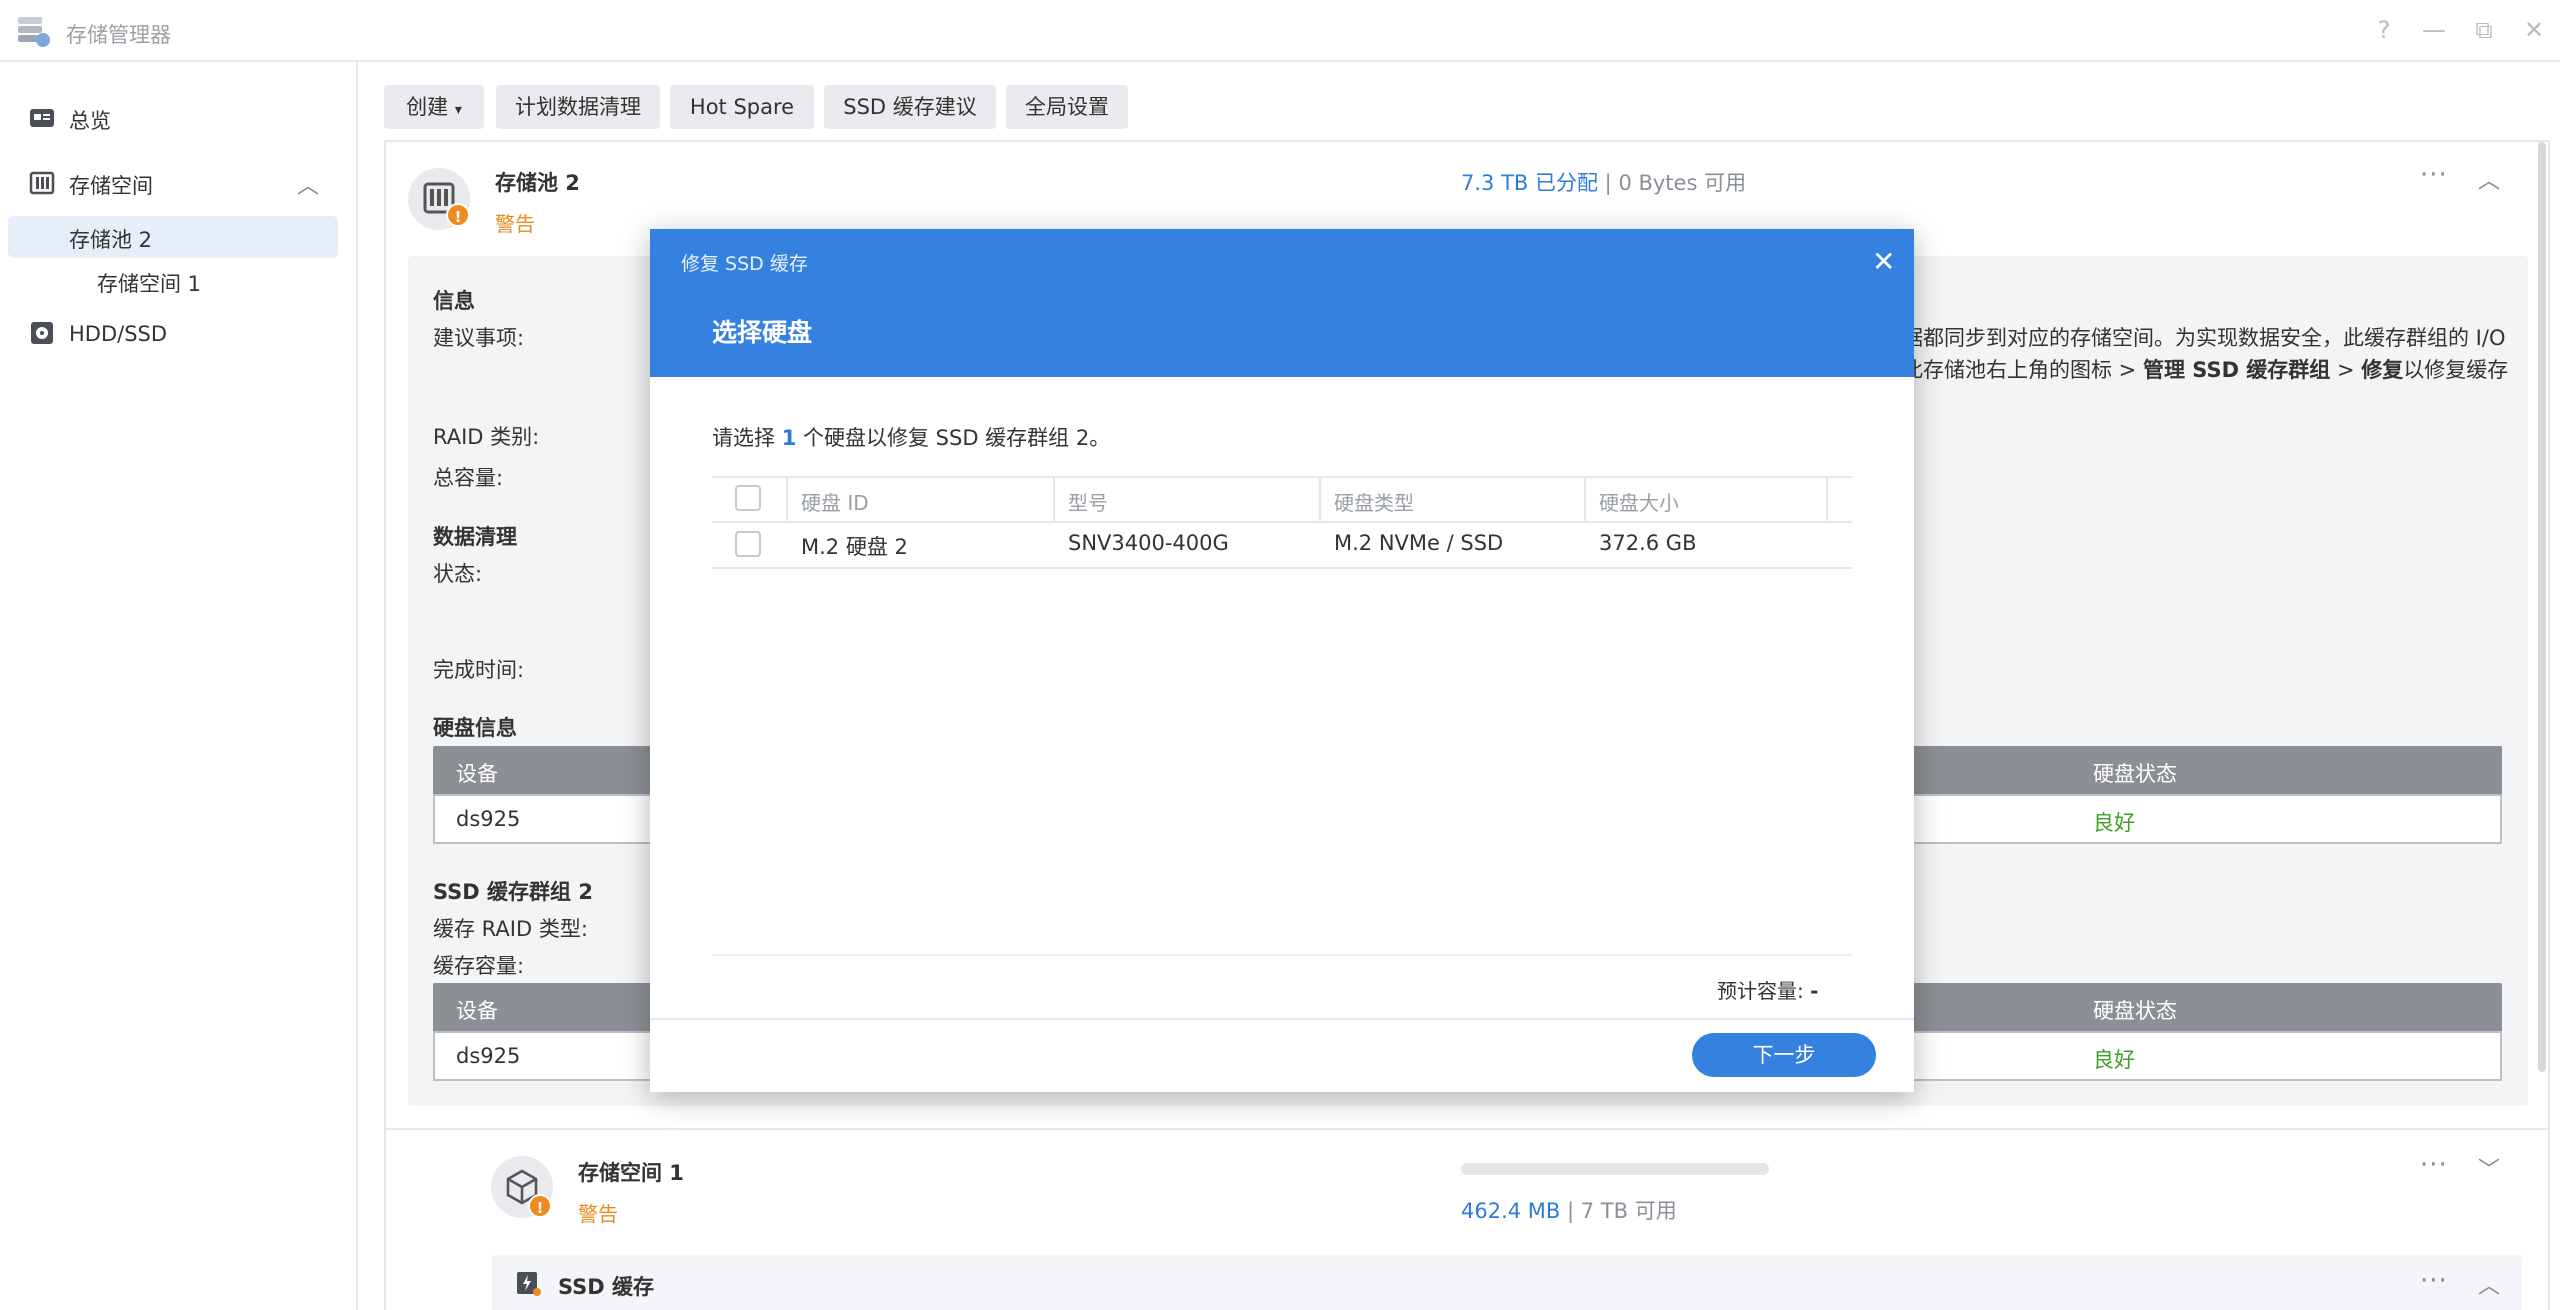  I want to click on sidebar-item-overview: 总览, so click(90, 120).